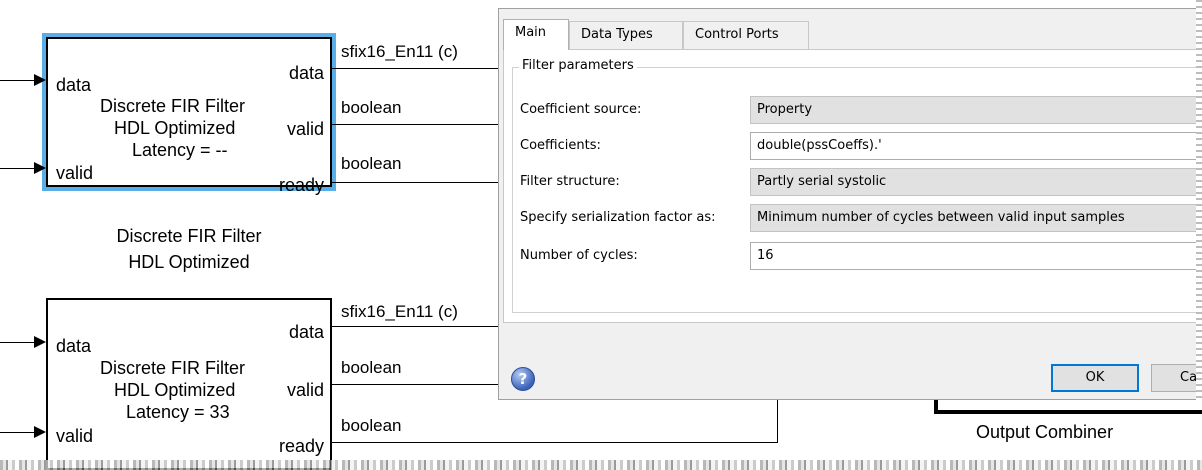 This screenshot has width=1202, height=470. I want to click on block1-title-line1: Discrete FIR Filter, so click(173, 106).